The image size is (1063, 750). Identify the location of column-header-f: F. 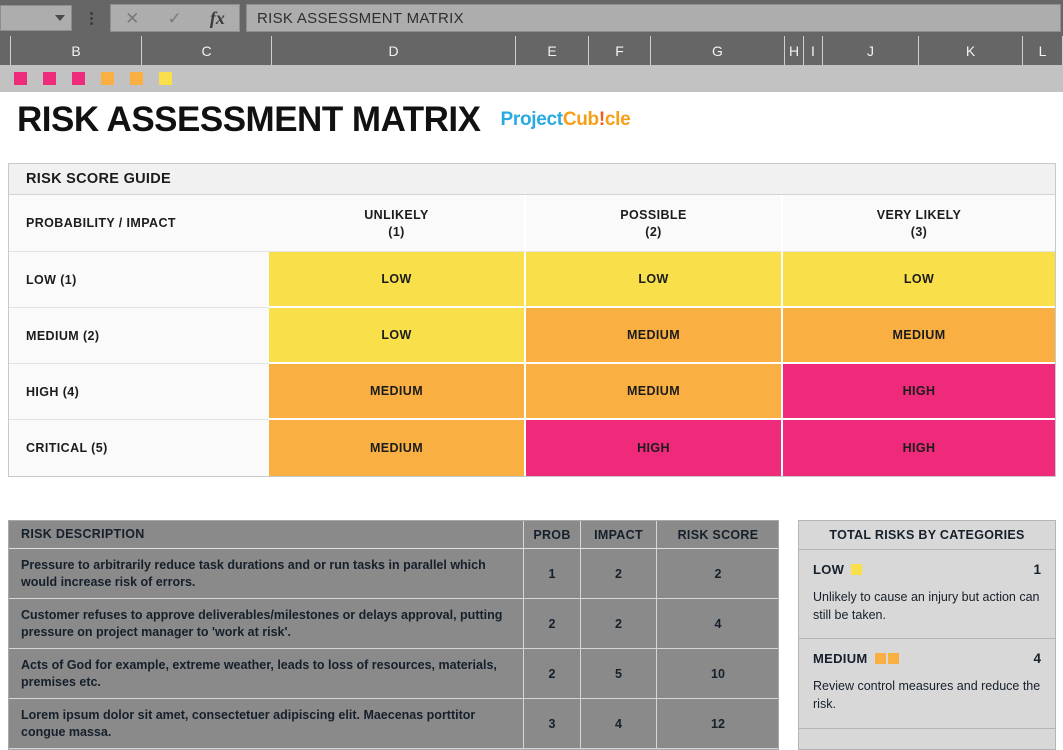
(619, 50).